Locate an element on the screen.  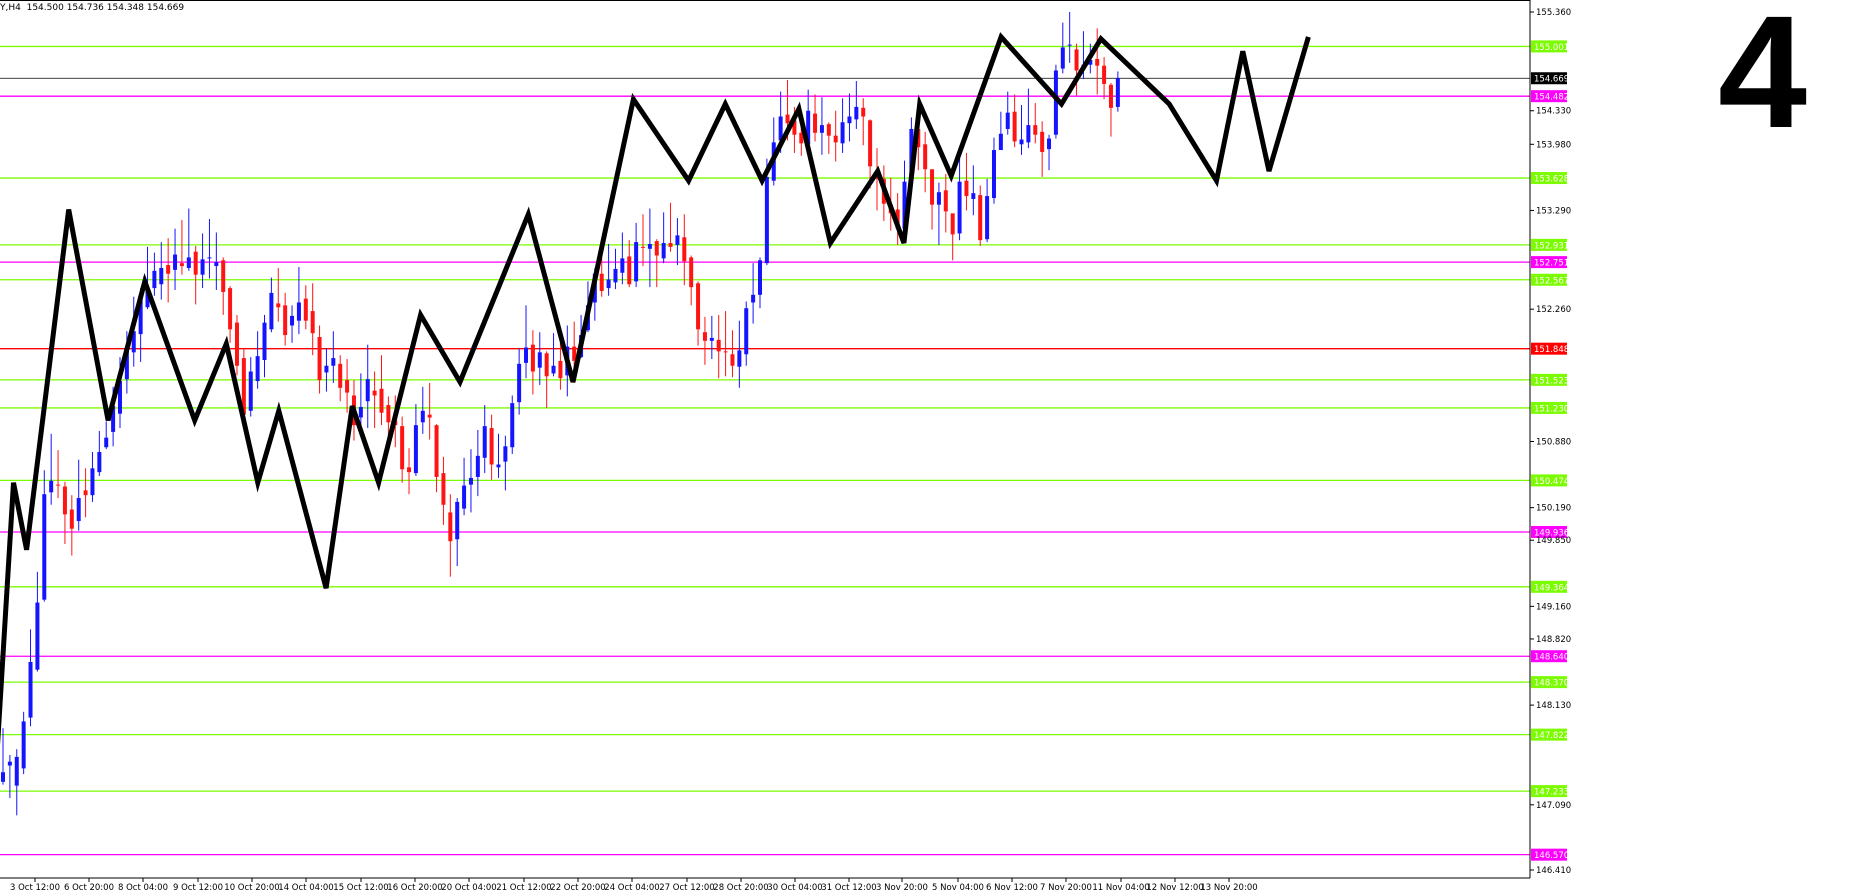
level-label: 154.482 is located at coordinates (1551, 98).